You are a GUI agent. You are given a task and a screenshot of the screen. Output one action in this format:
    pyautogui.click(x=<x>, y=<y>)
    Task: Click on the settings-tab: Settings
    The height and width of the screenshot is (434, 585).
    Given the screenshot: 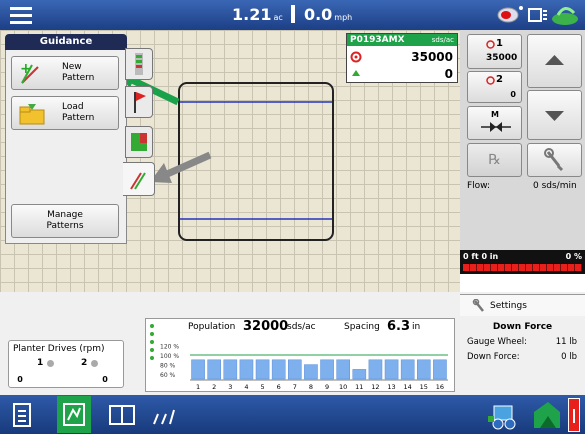 What is the action you would take?
    pyautogui.click(x=522, y=305)
    